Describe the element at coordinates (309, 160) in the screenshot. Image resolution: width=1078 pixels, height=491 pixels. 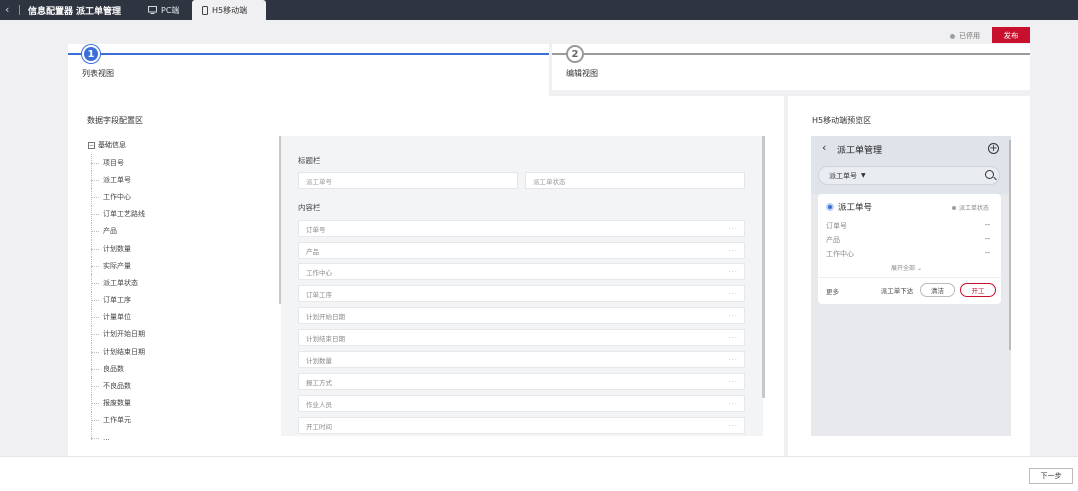
I see `title-section-label: 标题栏` at that location.